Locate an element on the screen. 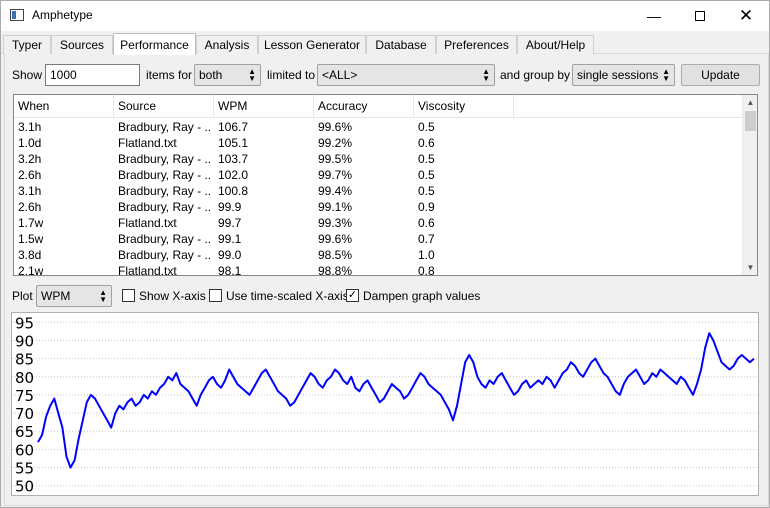 The image size is (770, 508). table-row: 3.8d Bradbury, Ray - ... 99.0 98.5% 1.0 is located at coordinates (379, 255).